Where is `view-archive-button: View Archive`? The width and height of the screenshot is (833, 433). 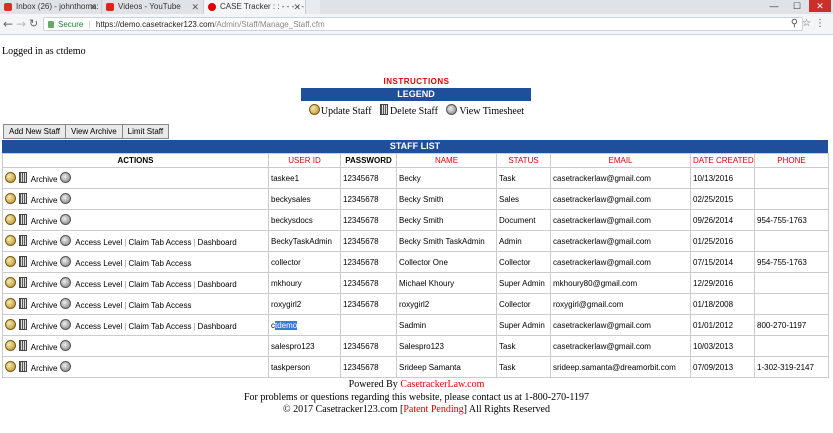
view-archive-button: View Archive is located at coordinates (94, 131).